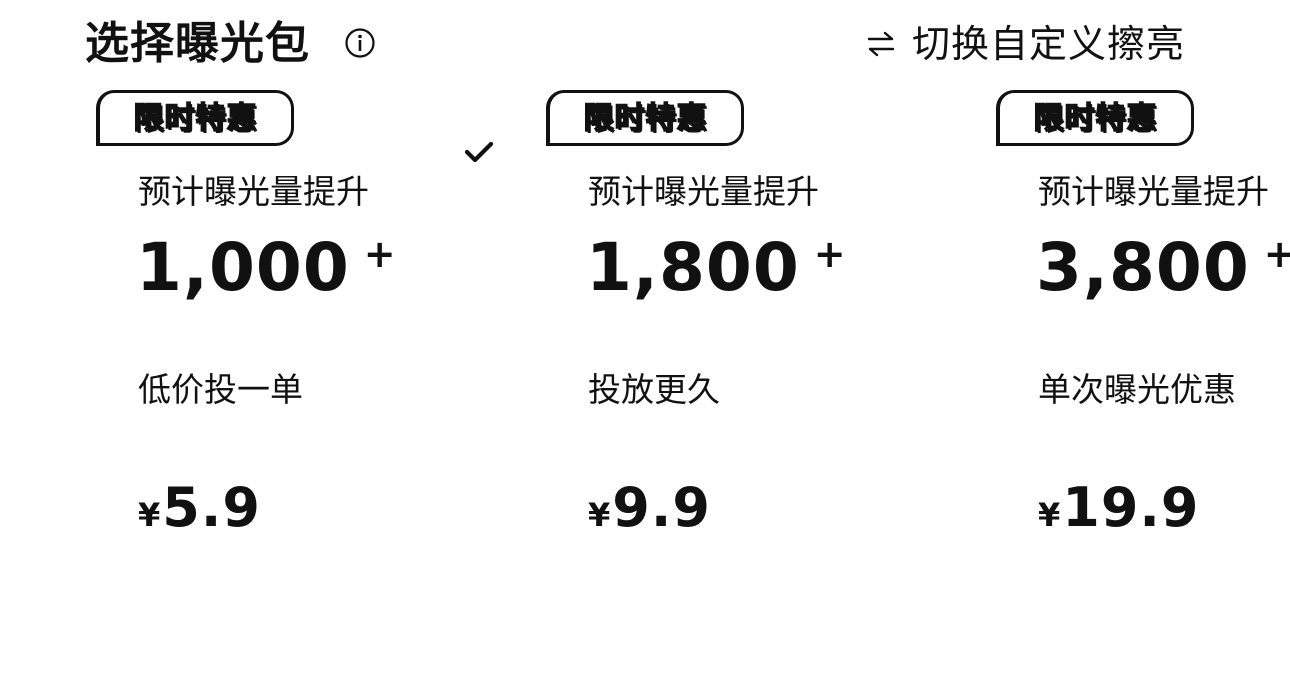 Image resolution: width=1290 pixels, height=681 pixels. I want to click on package-price: ¥ 9.9, so click(649, 507).